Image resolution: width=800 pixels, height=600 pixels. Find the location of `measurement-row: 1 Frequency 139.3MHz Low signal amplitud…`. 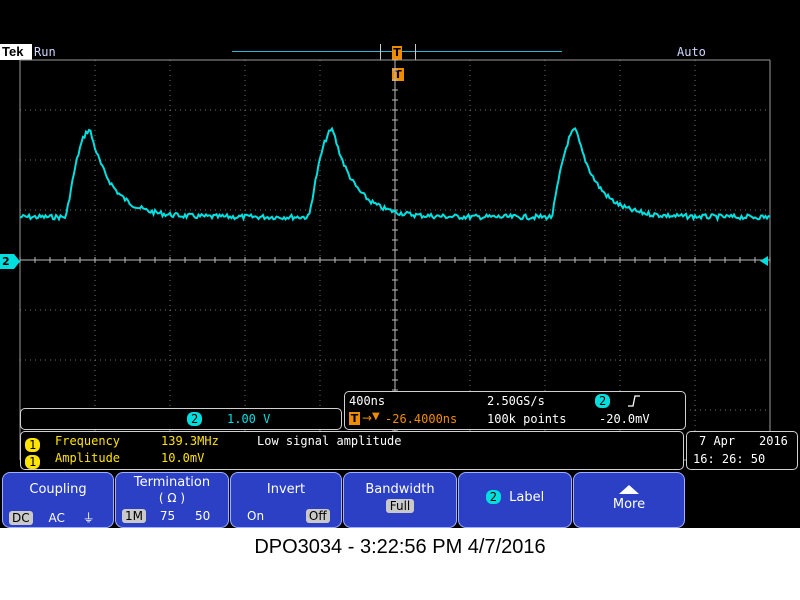

measurement-row: 1 Frequency 139.3MHz Low signal amplitud… is located at coordinates (350, 443).